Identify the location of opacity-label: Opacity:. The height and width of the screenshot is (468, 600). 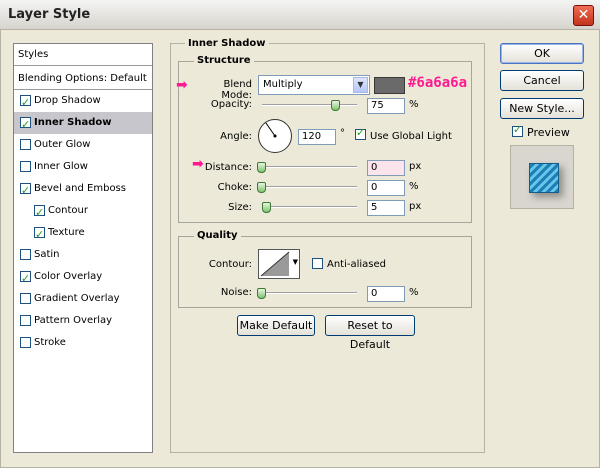
(231, 104).